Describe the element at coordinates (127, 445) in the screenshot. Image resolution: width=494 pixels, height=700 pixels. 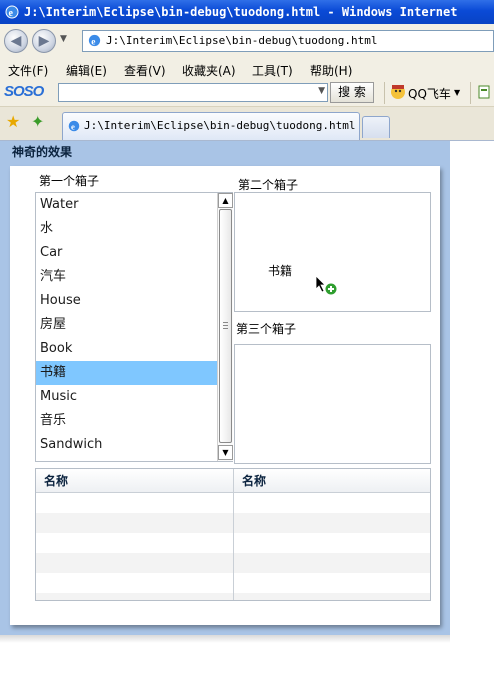
I see `list-item: Sandwich` at that location.